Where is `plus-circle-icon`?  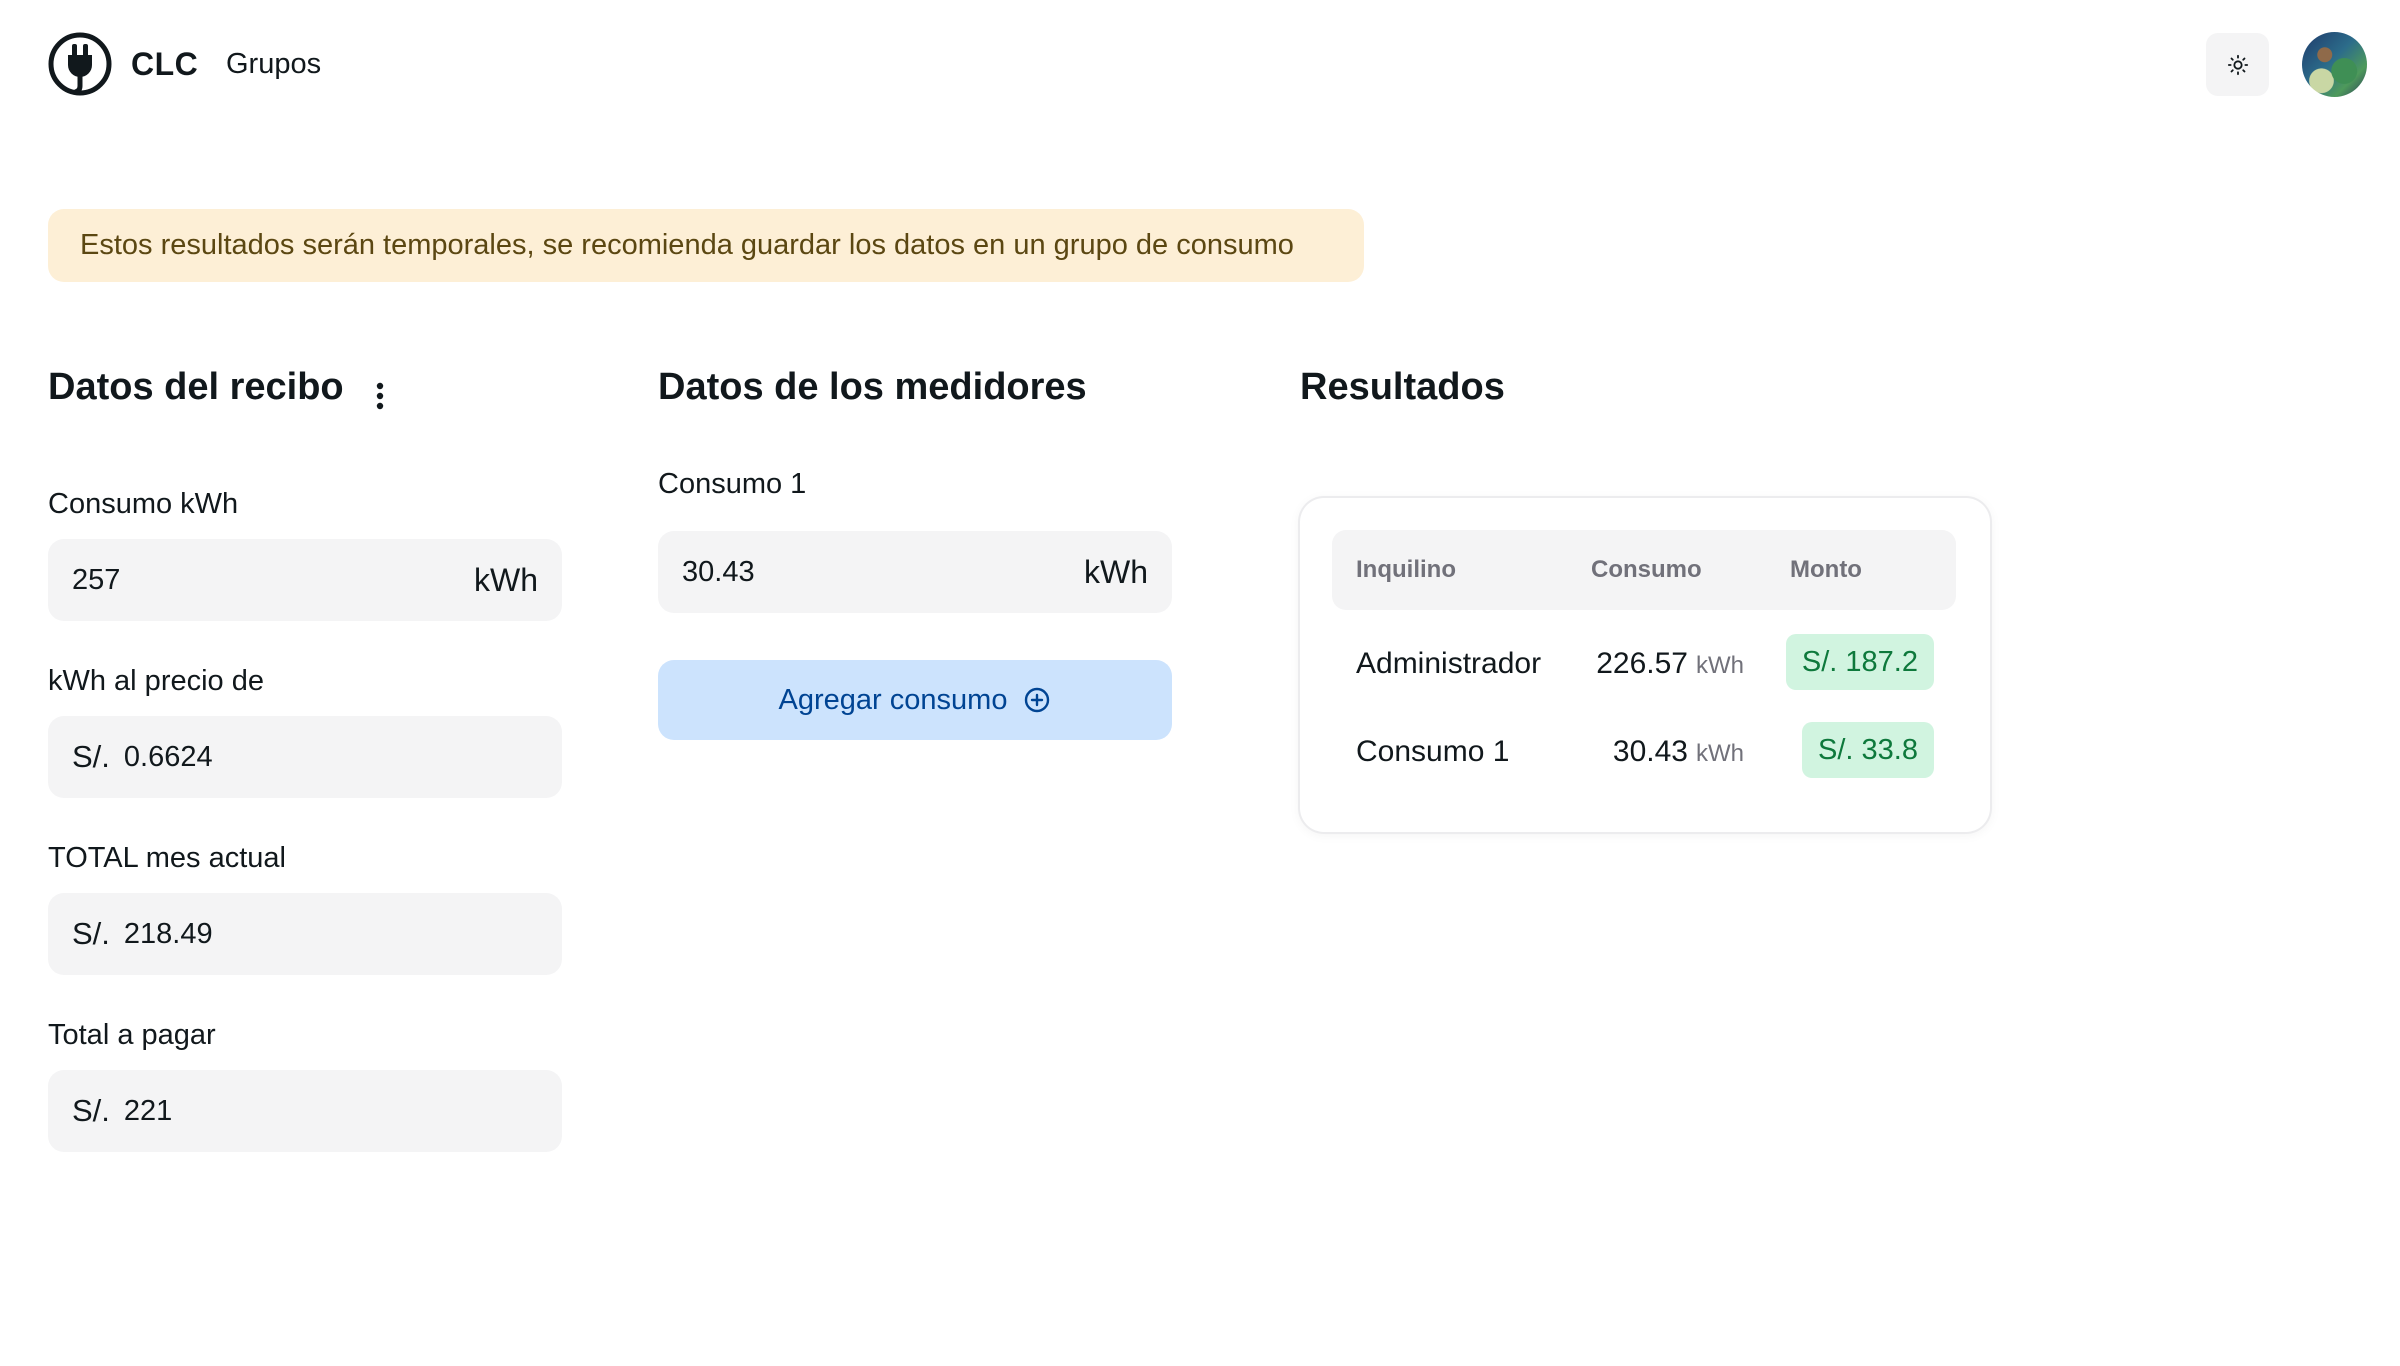 plus-circle-icon is located at coordinates (1037, 700).